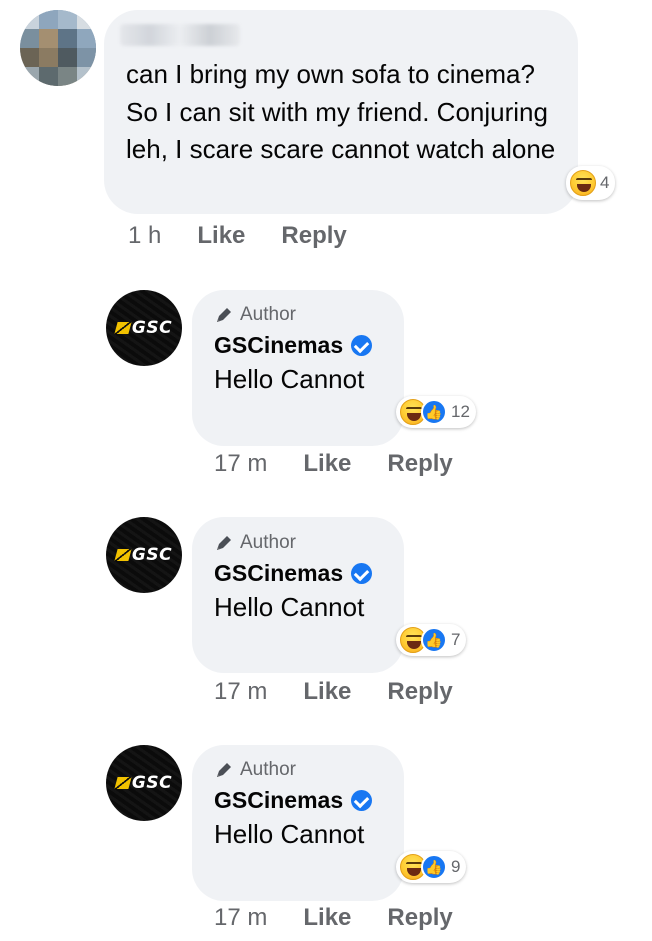 Image resolution: width=652 pixels, height=941 pixels. I want to click on reaction-count: 7, so click(456, 639).